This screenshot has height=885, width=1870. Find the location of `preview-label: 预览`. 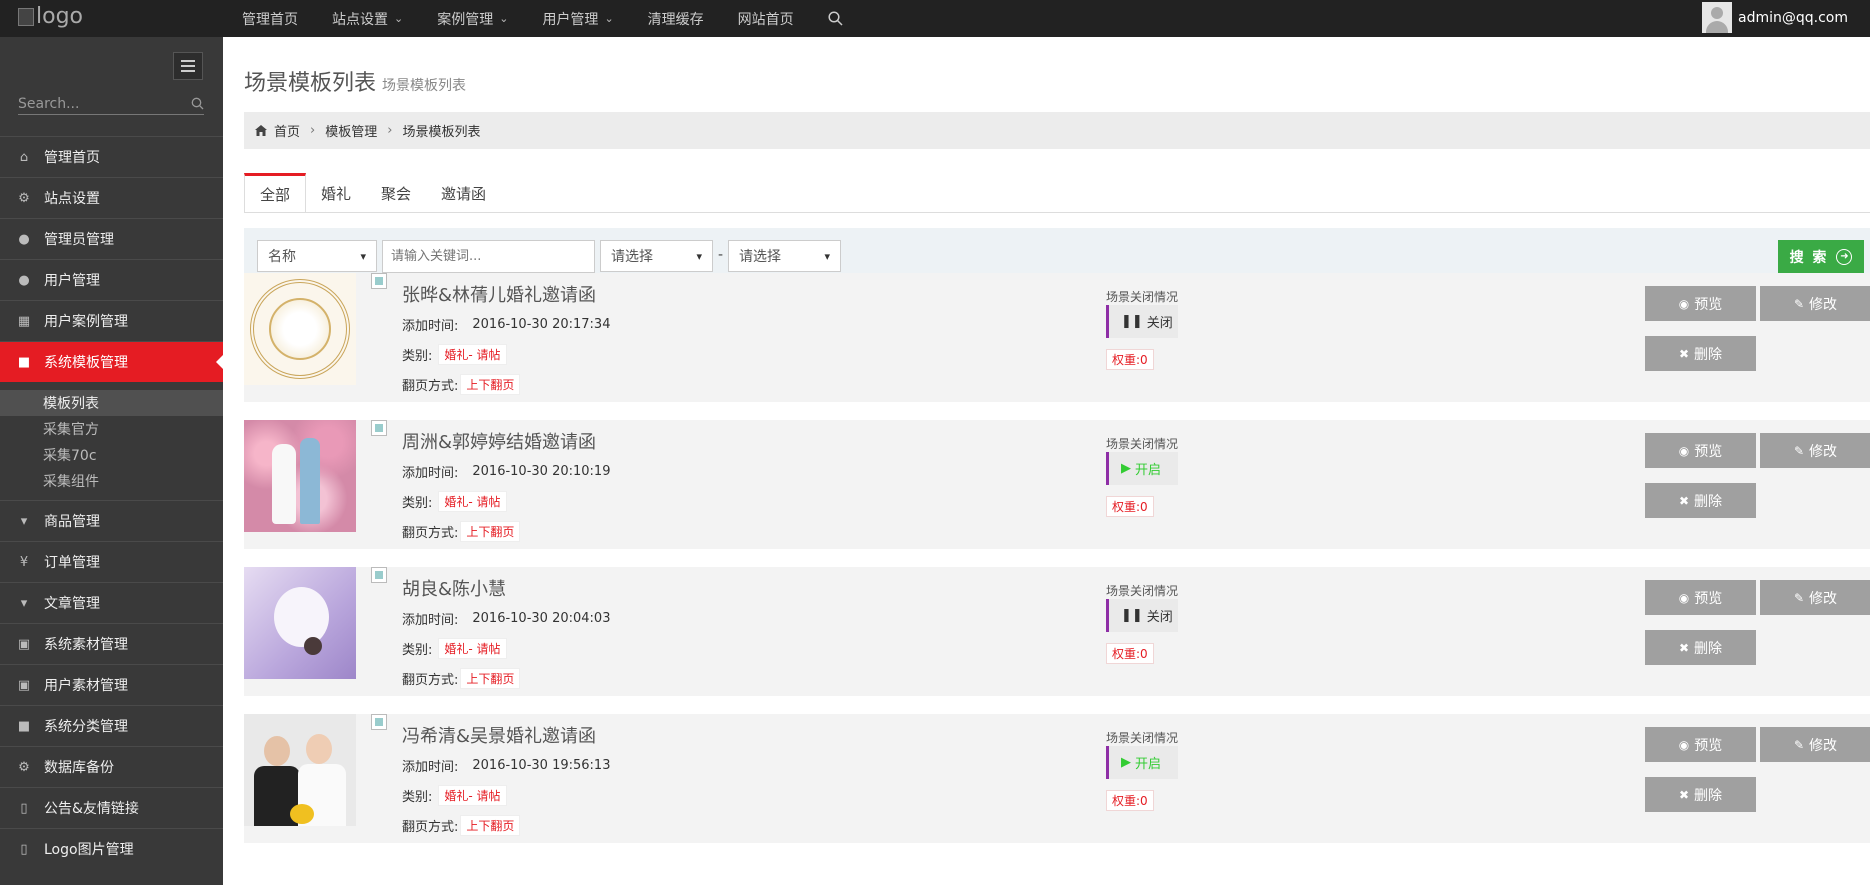

preview-label: 预览 is located at coordinates (1708, 304).